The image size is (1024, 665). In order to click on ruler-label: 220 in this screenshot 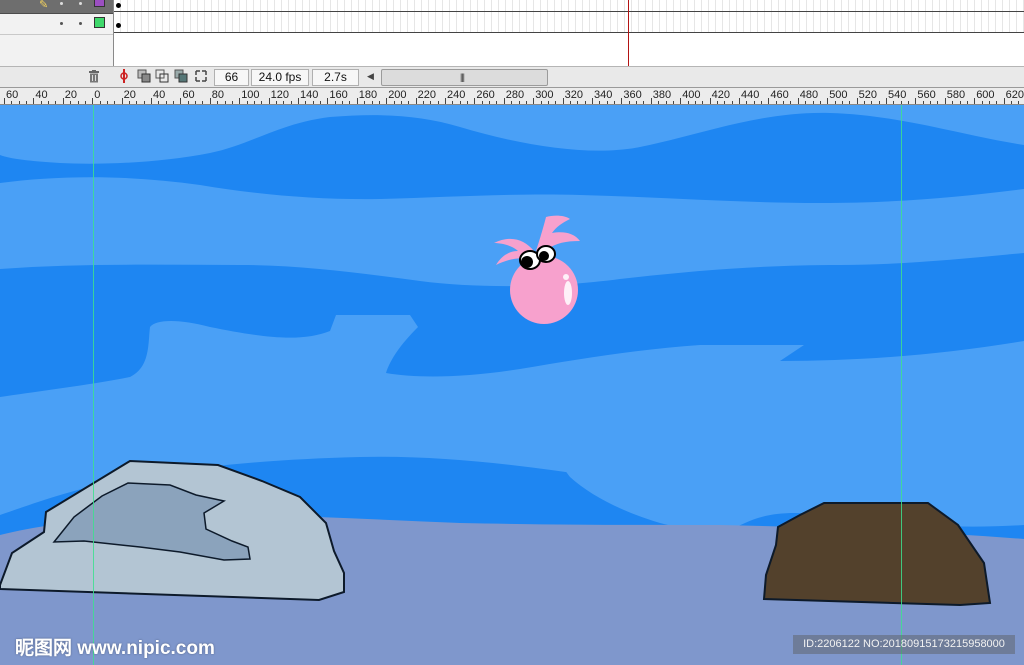, I will do `click(426, 95)`.